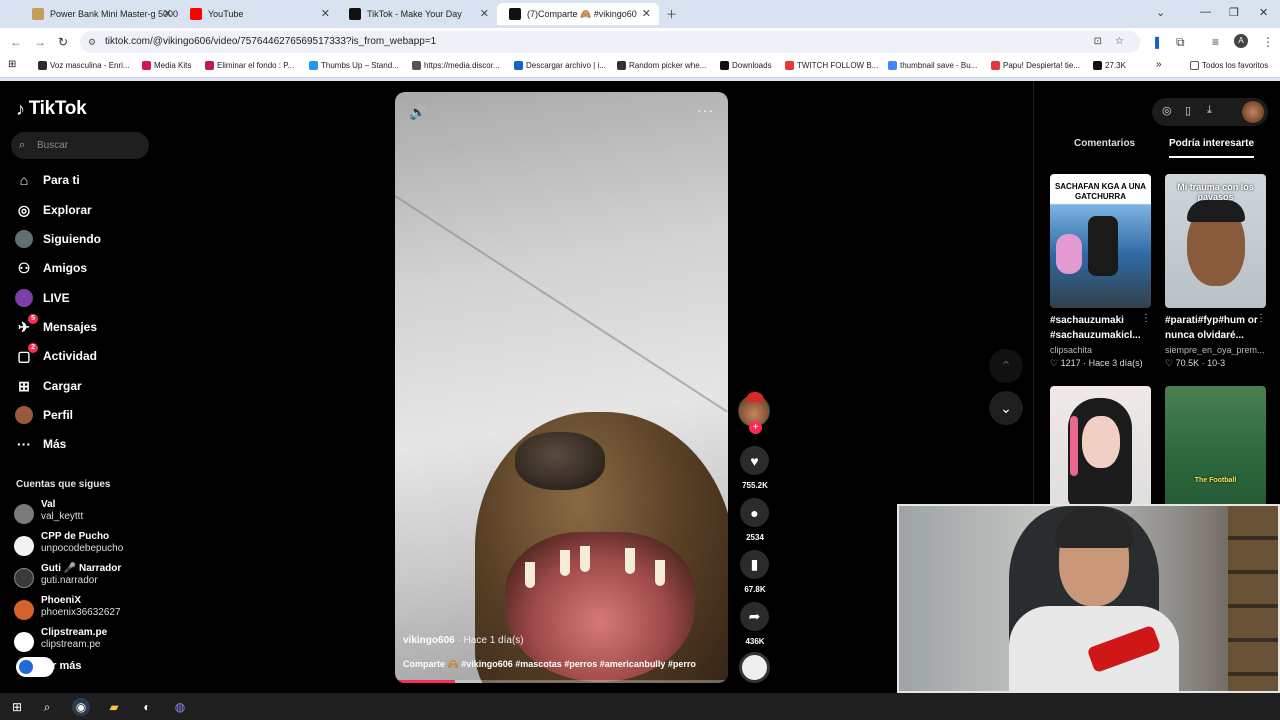 The height and width of the screenshot is (720, 1280). Describe the element at coordinates (1109, 65) in the screenshot. I see `bookmark-item: 27.3K` at that location.